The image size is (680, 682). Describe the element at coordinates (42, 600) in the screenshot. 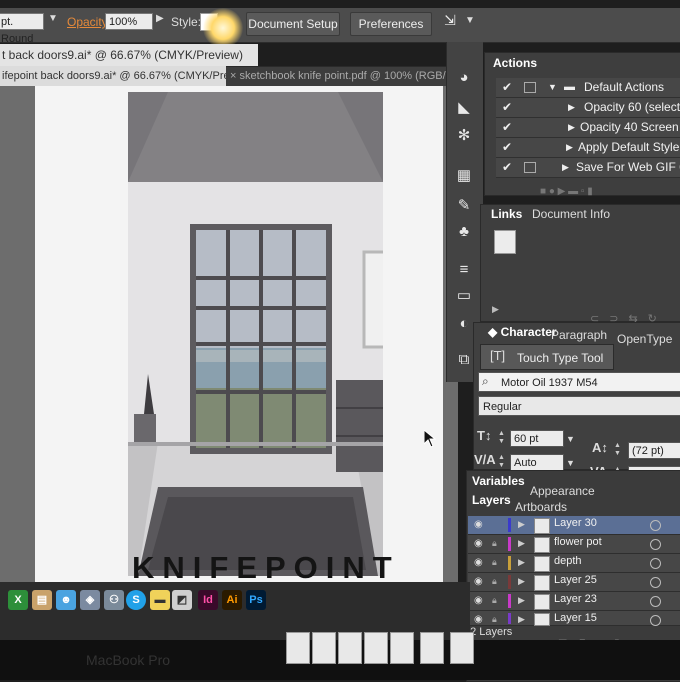

I see `archive-icon: ▤` at that location.